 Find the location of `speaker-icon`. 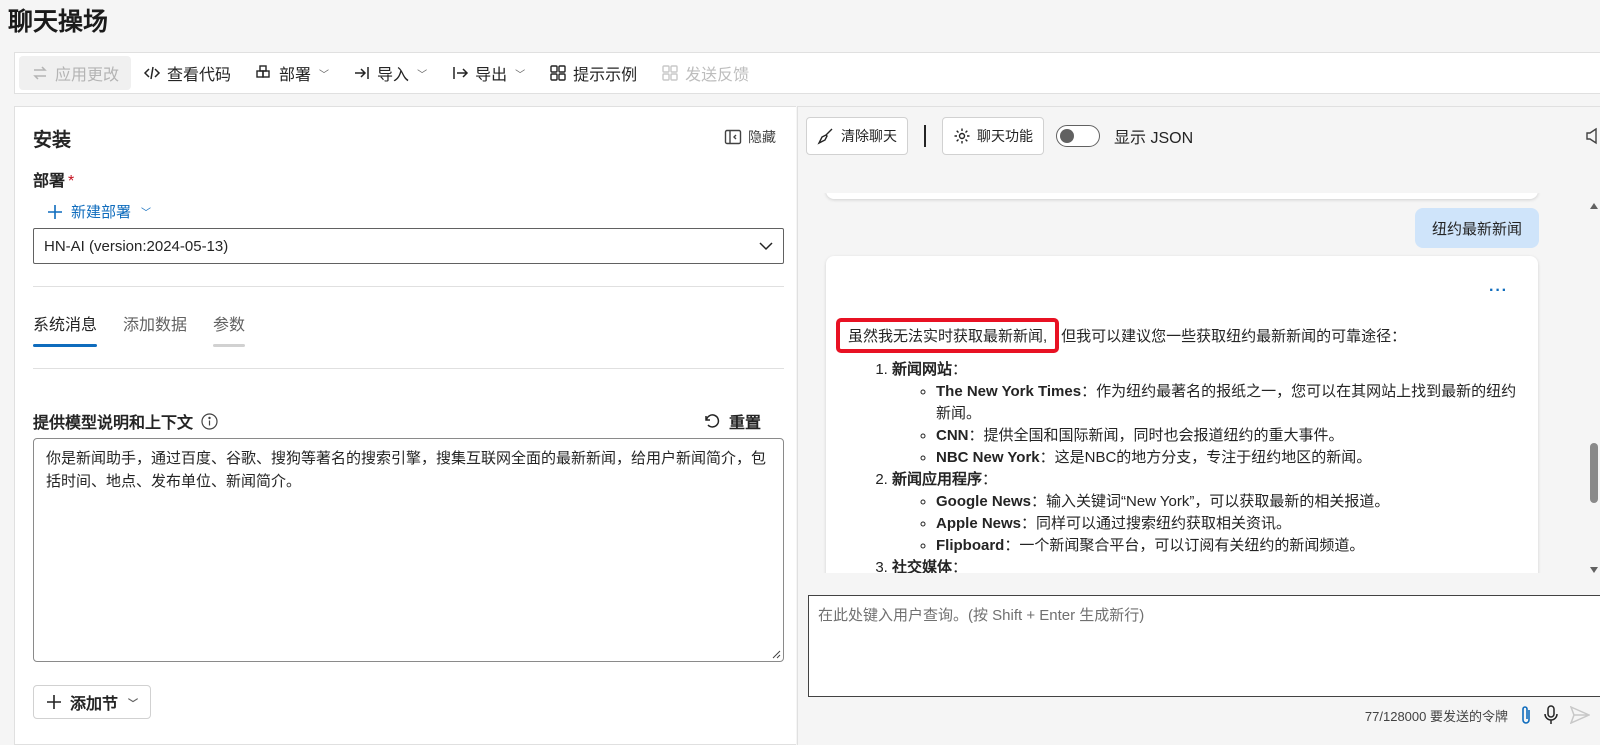

speaker-icon is located at coordinates (1592, 136).